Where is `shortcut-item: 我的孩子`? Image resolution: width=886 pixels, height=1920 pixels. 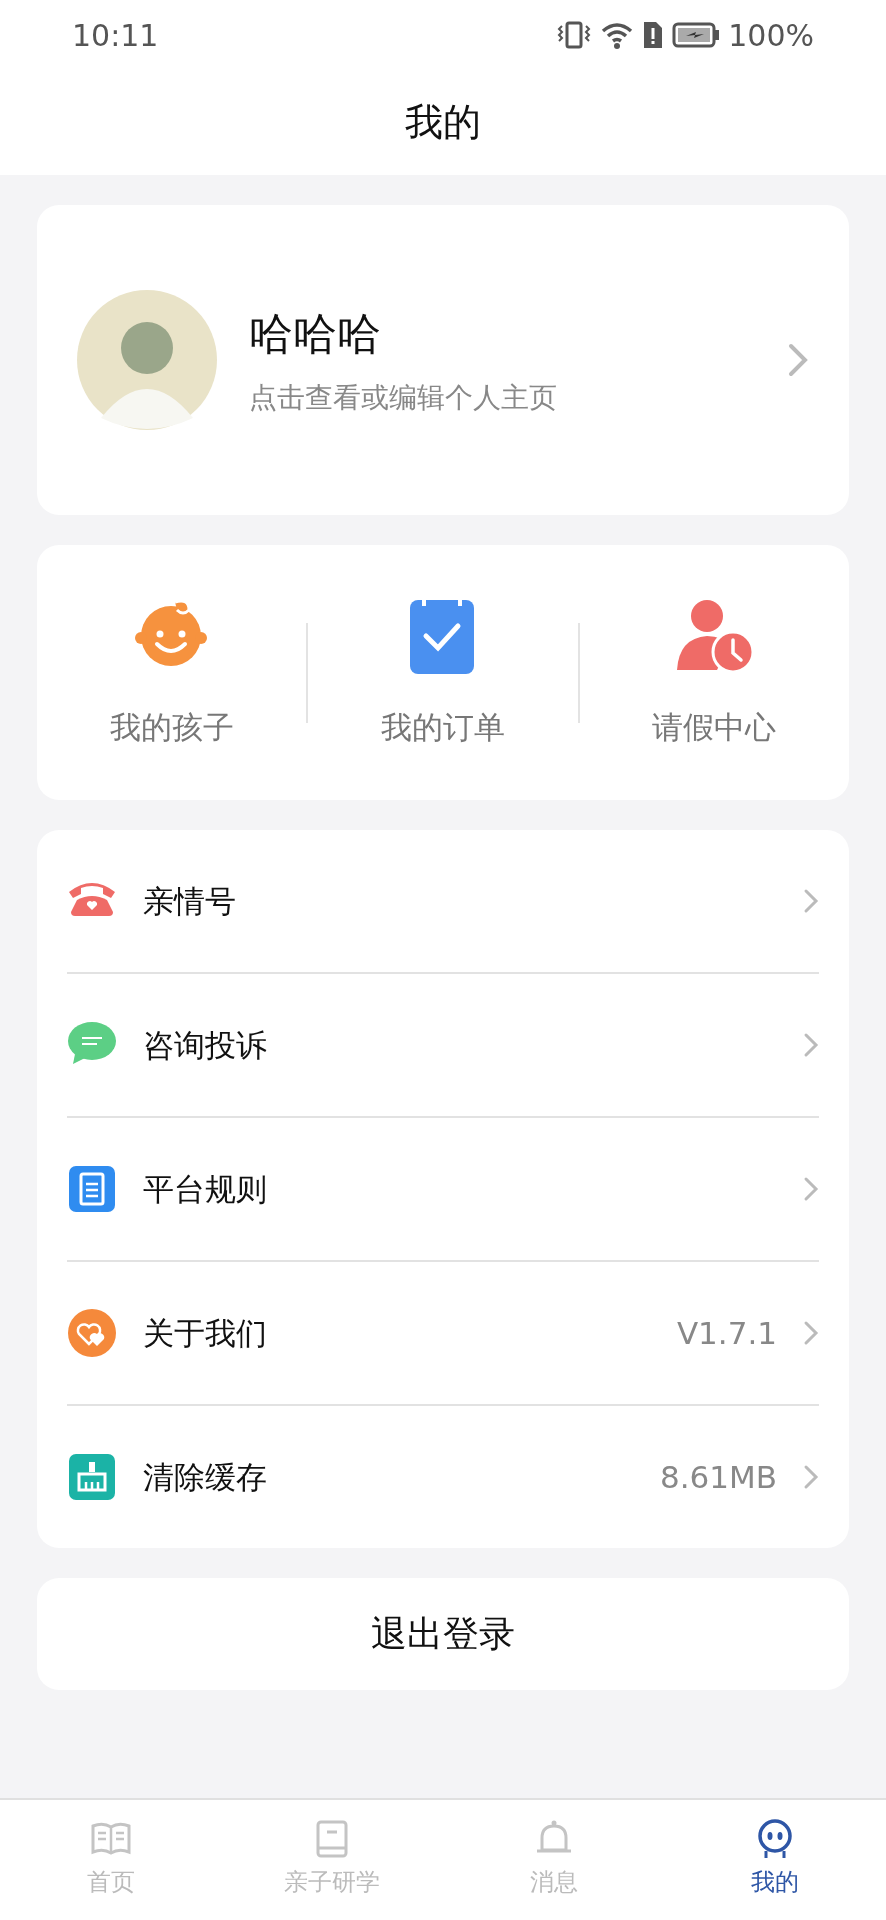
shortcut-item: 我的孩子 is located at coordinates (172, 672).